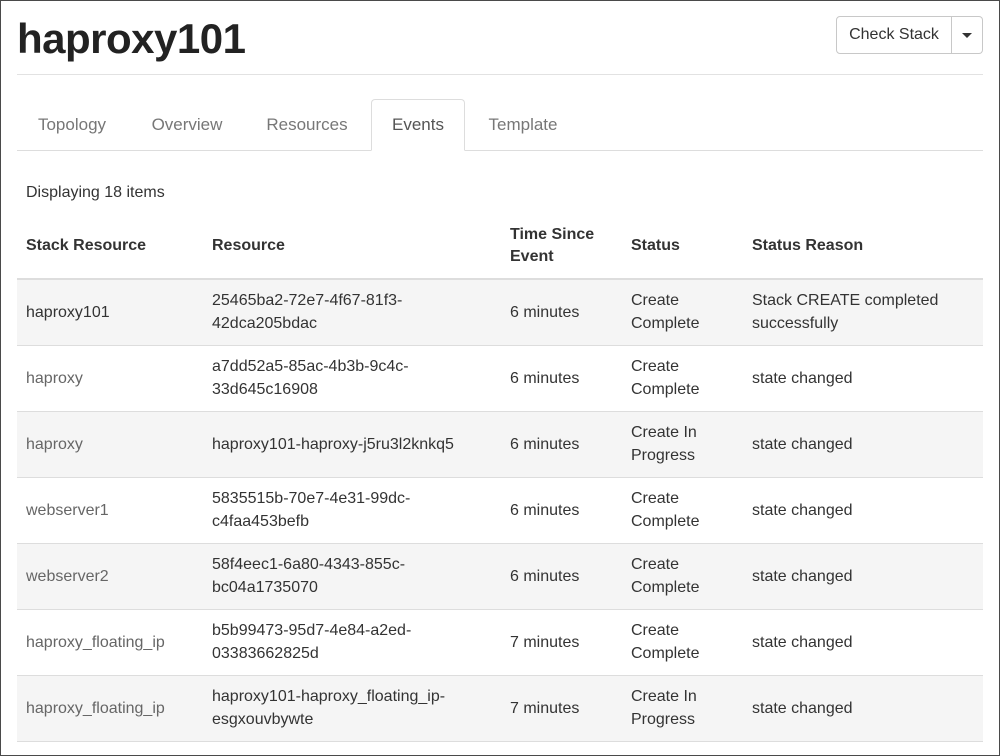  I want to click on page-title: haproxy101, so click(131, 38).